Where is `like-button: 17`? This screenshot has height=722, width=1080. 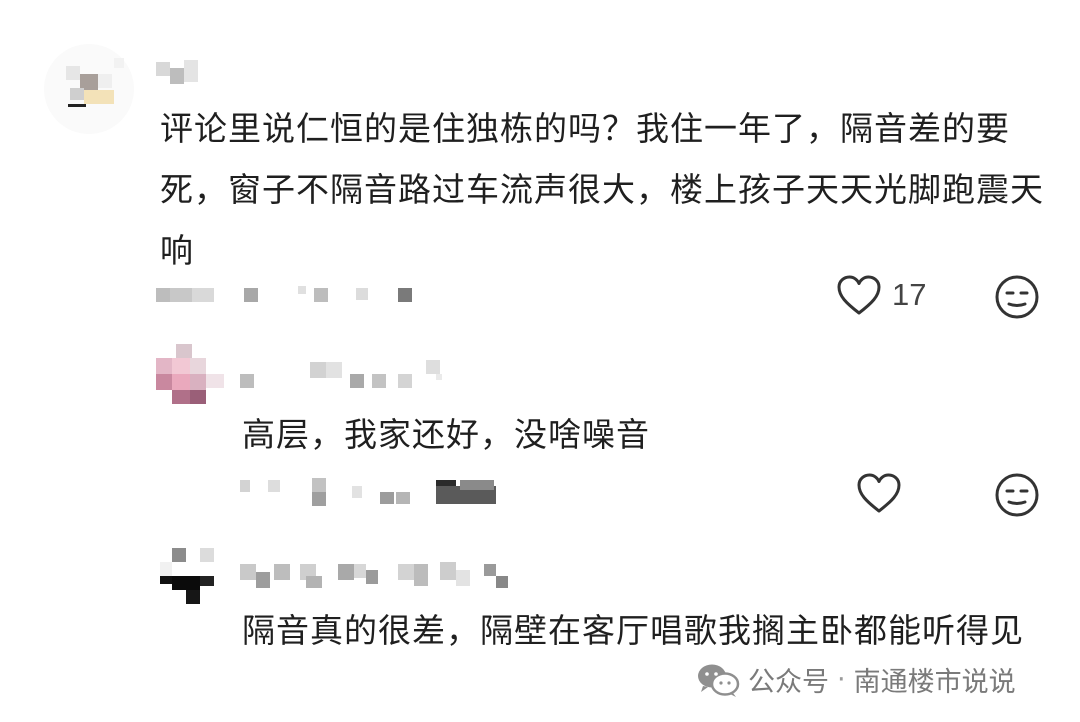 like-button: 17 is located at coordinates (881, 295).